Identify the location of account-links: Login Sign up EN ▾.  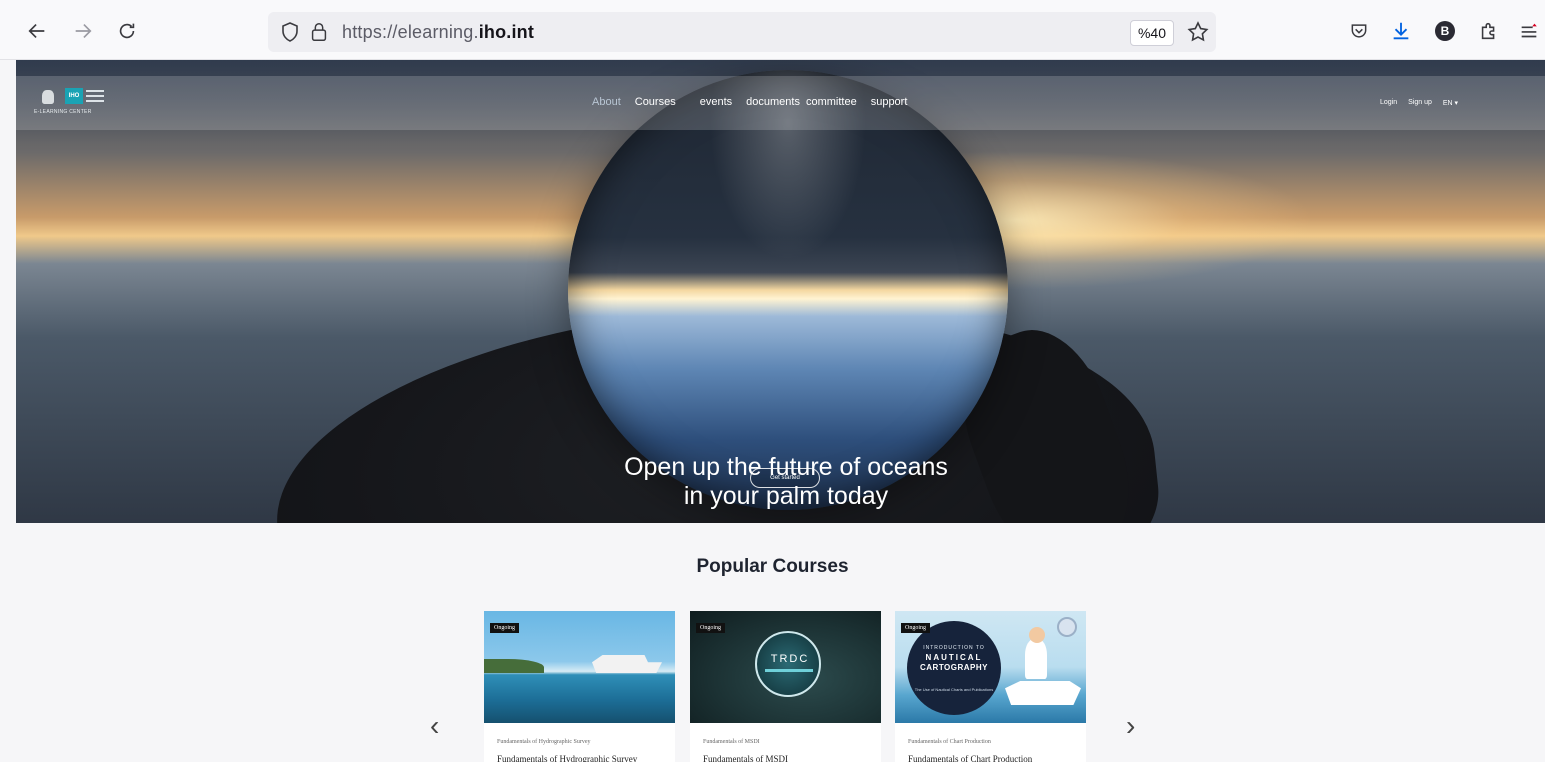
(1424, 103).